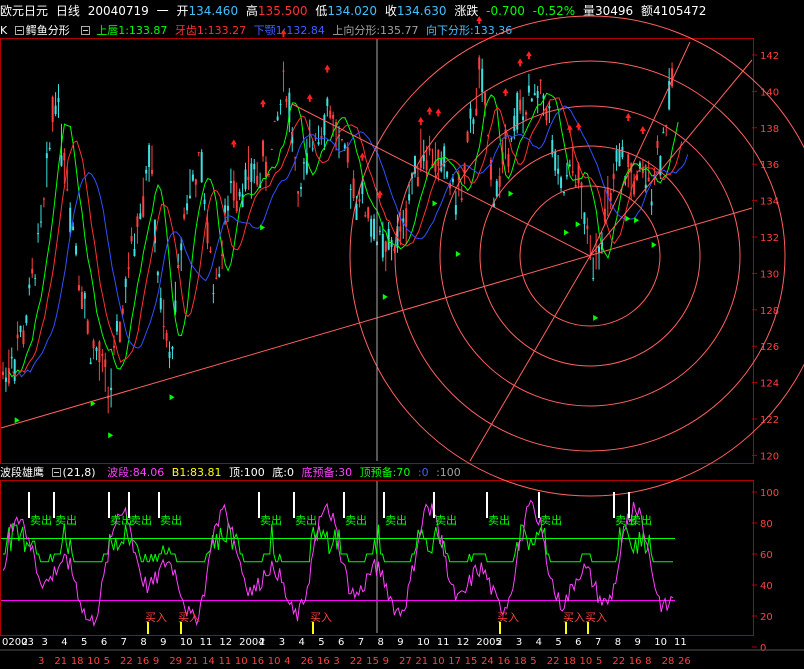 The width and height of the screenshot is (804, 669). What do you see at coordinates (769, 129) in the screenshot?
I see `price-axis-label: 138` at bounding box center [769, 129].